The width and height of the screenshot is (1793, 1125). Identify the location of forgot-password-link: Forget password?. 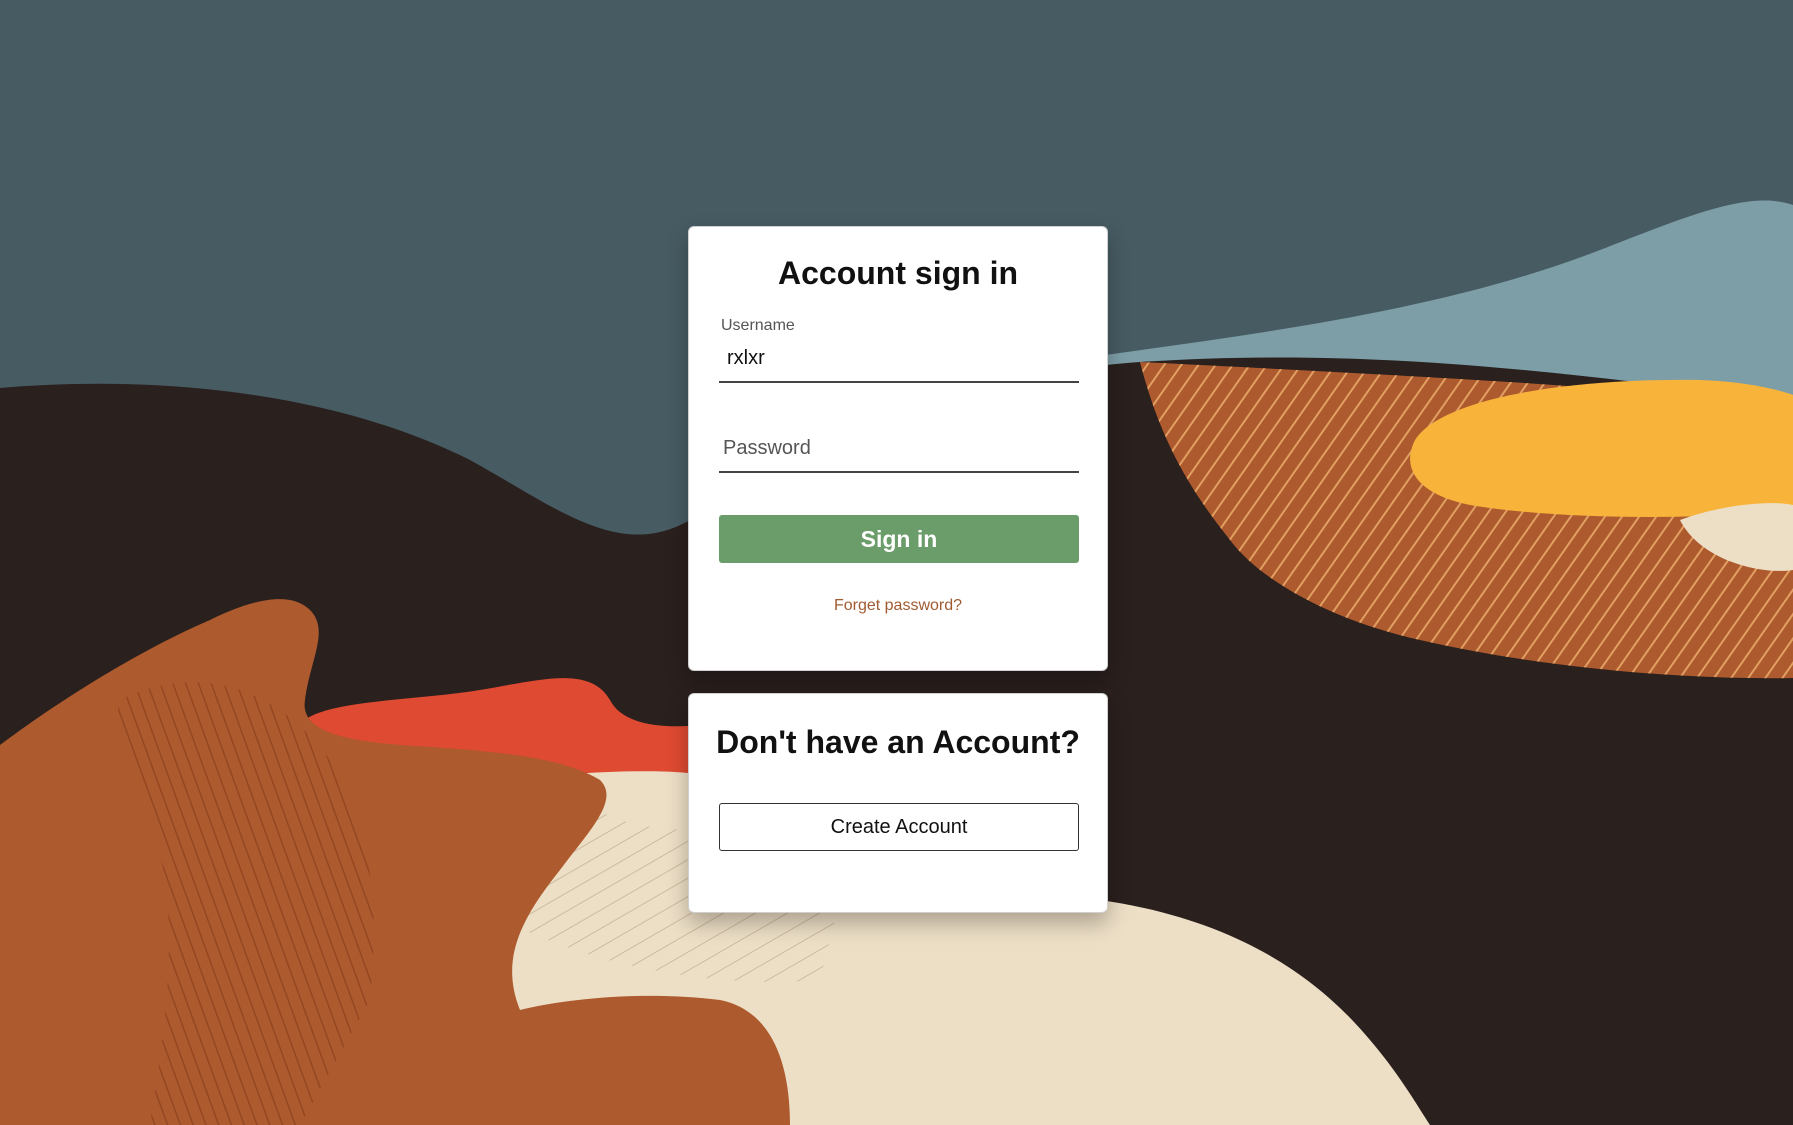
(898, 606).